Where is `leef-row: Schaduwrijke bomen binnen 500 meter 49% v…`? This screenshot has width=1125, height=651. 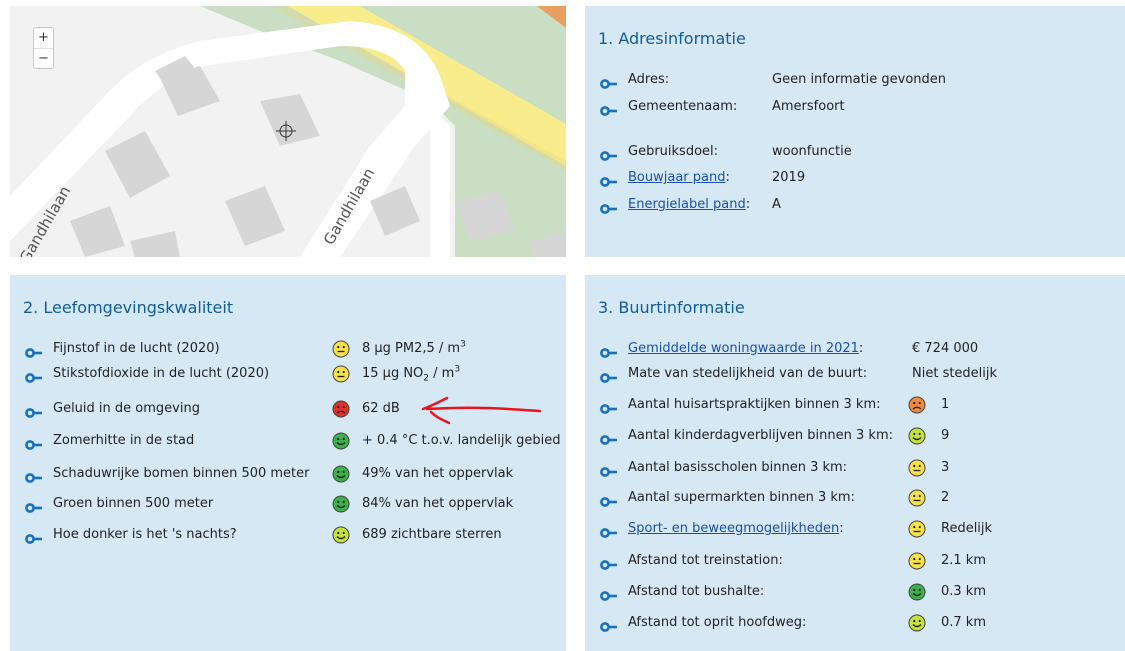
leef-row: Schaduwrijke bomen binnen 500 meter 49% v… is located at coordinates (285, 474).